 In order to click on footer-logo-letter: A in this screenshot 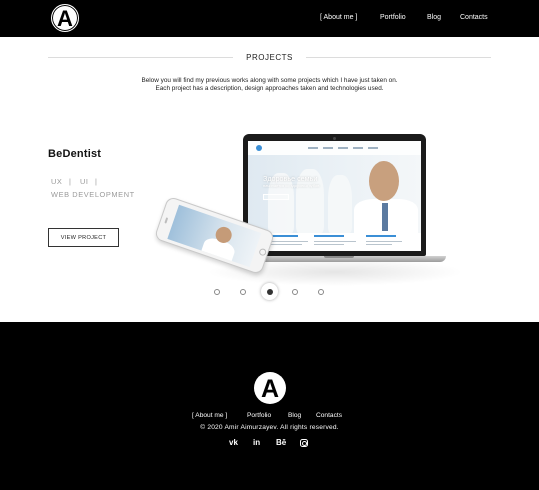, I will do `click(270, 388)`.